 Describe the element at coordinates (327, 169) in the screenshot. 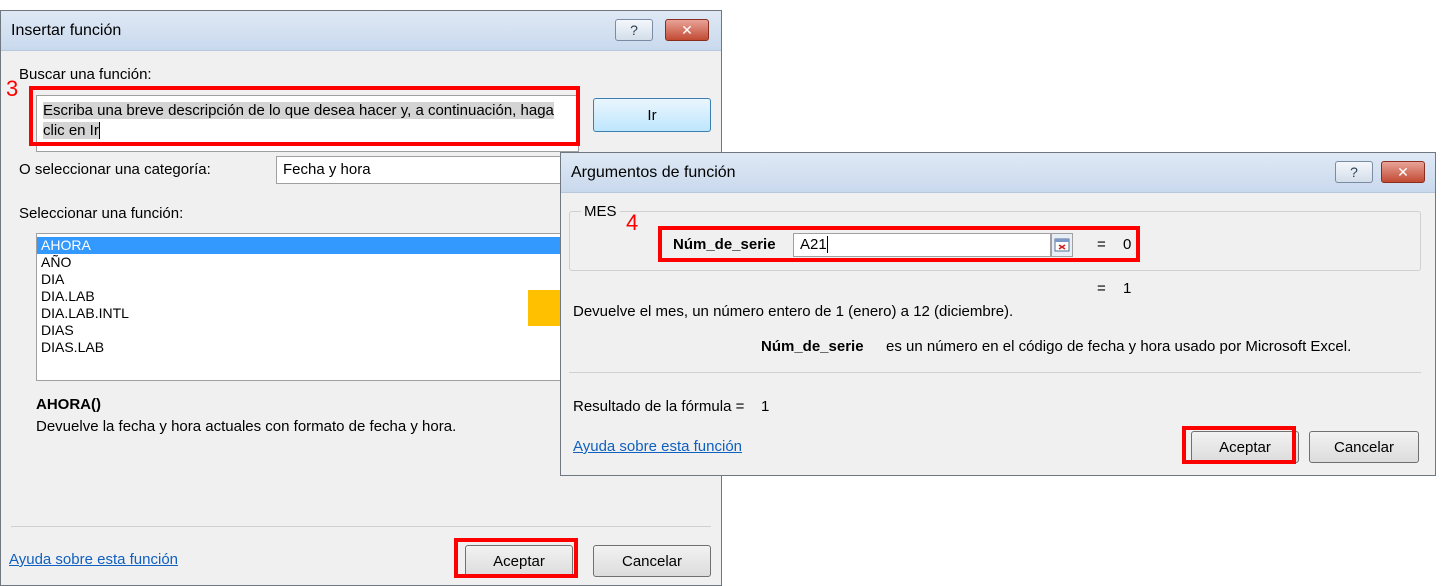

I see `category-select-value: Fecha y hora` at that location.